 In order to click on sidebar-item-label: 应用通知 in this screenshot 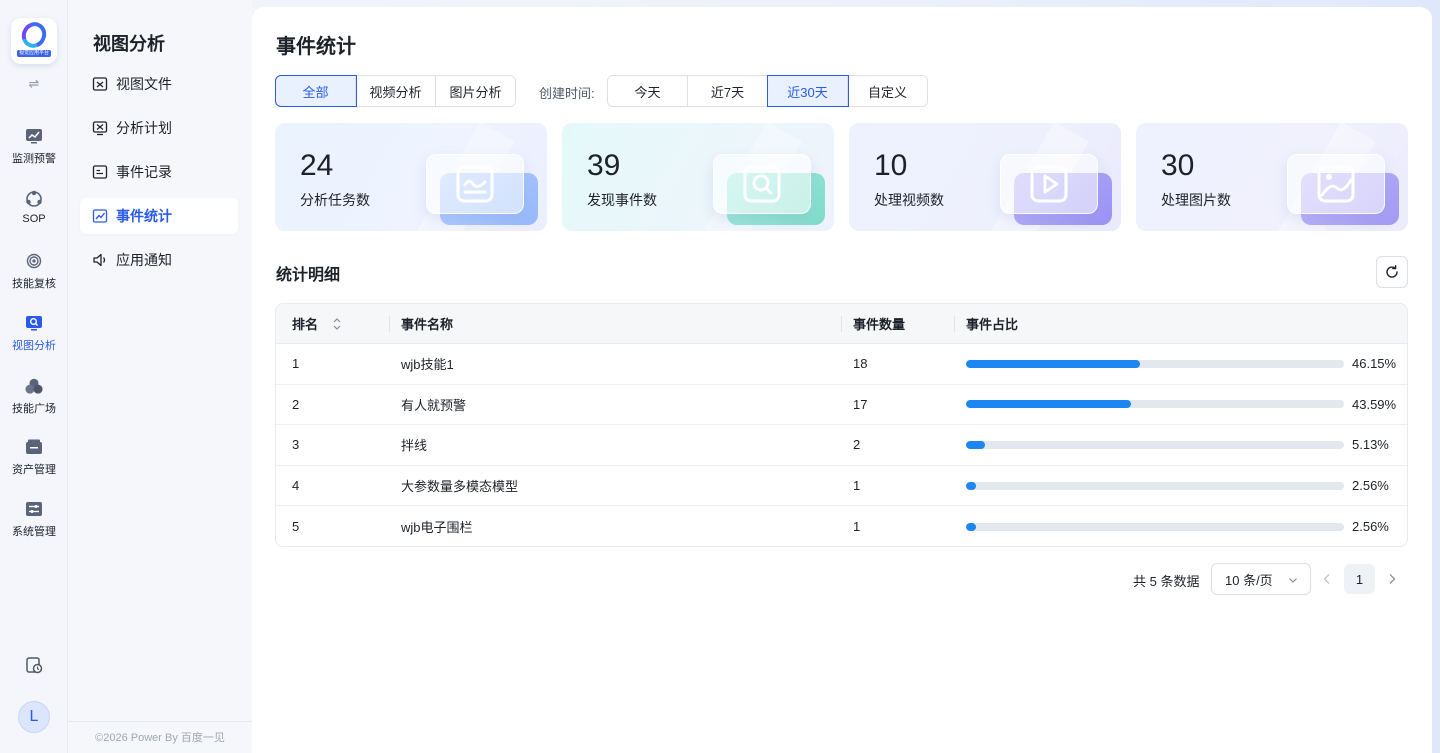, I will do `click(144, 260)`.